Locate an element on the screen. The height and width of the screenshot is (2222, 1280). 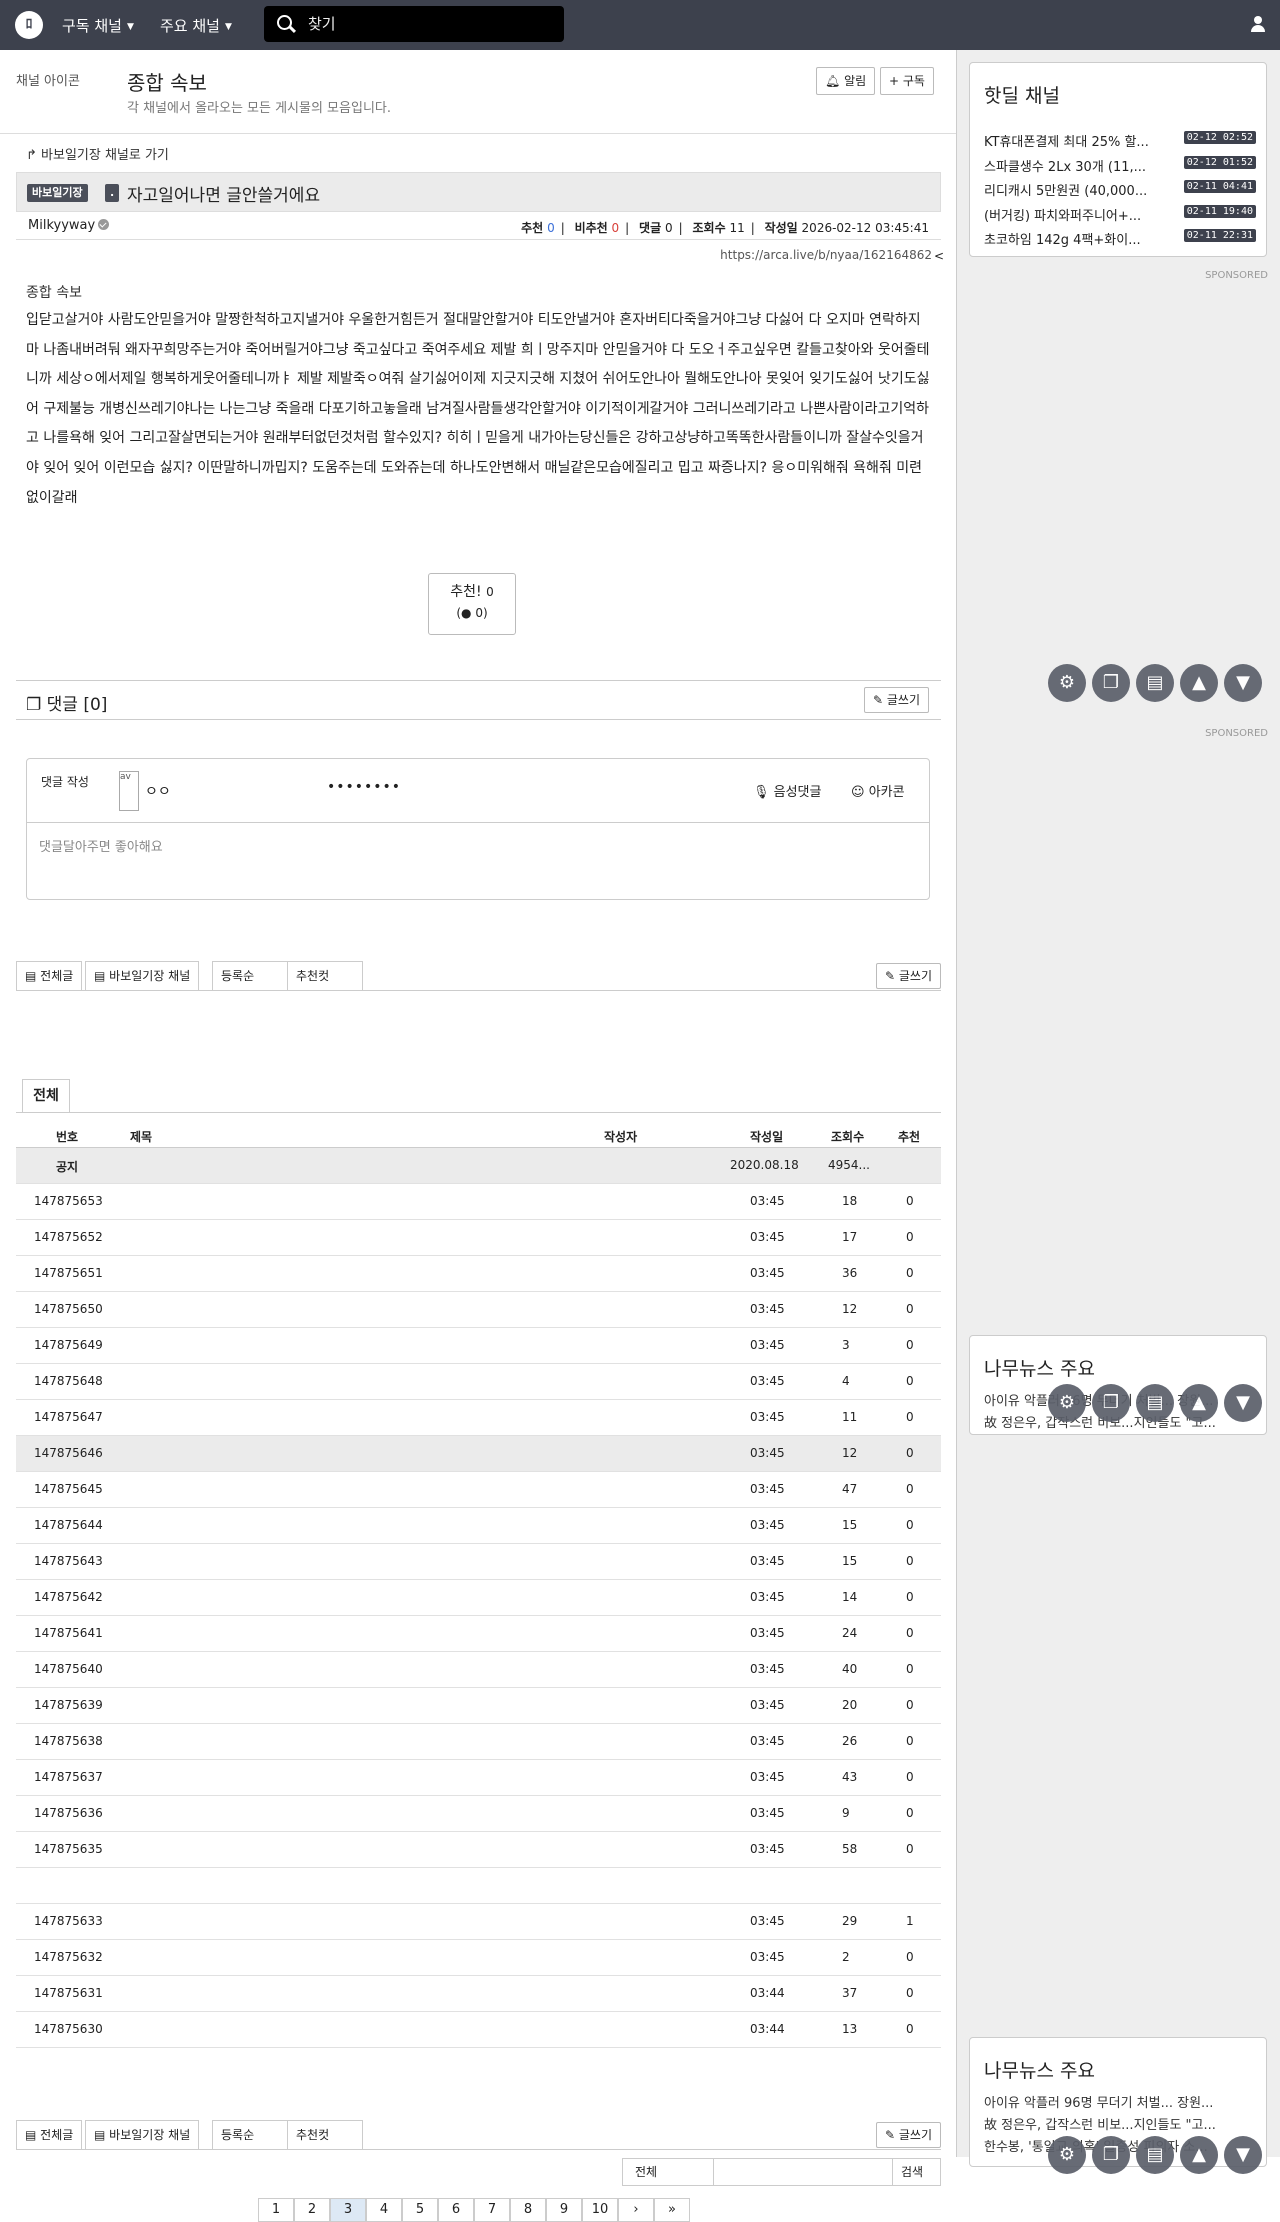
hotdeal-item: KT휴대폰결제 최대 25% 할... 02-12 02:52 is located at coordinates (1120, 140).